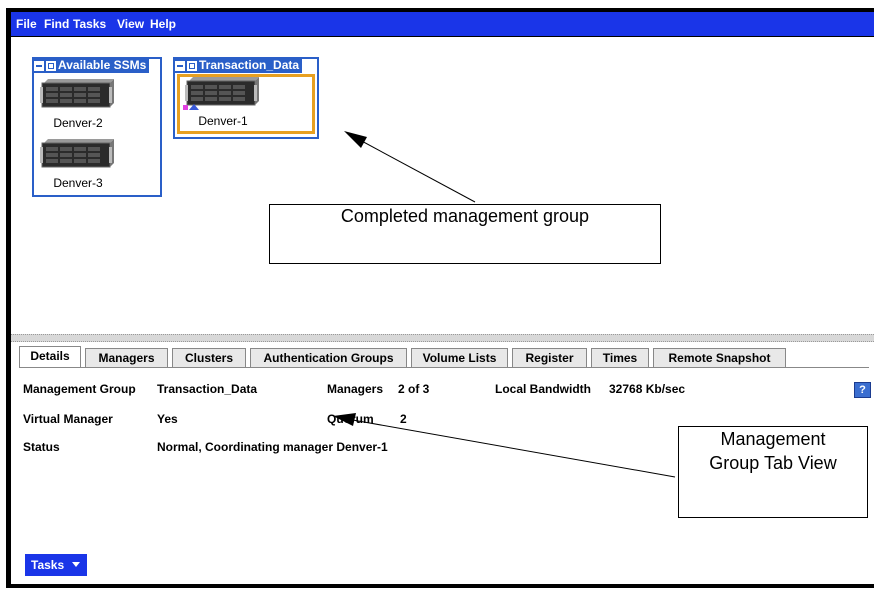 The width and height of the screenshot is (879, 595). What do you see at coordinates (773, 439) in the screenshot?
I see `callout-text-line1: Management` at bounding box center [773, 439].